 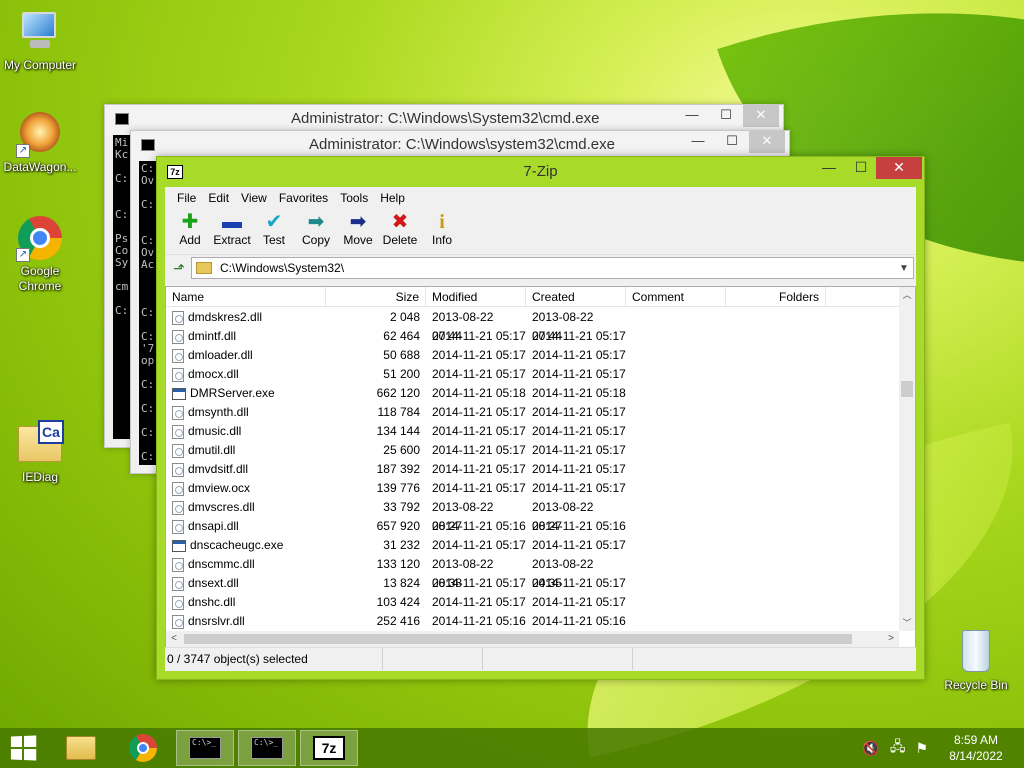 What do you see at coordinates (273, 240) in the screenshot?
I see `test-label: Test` at bounding box center [273, 240].